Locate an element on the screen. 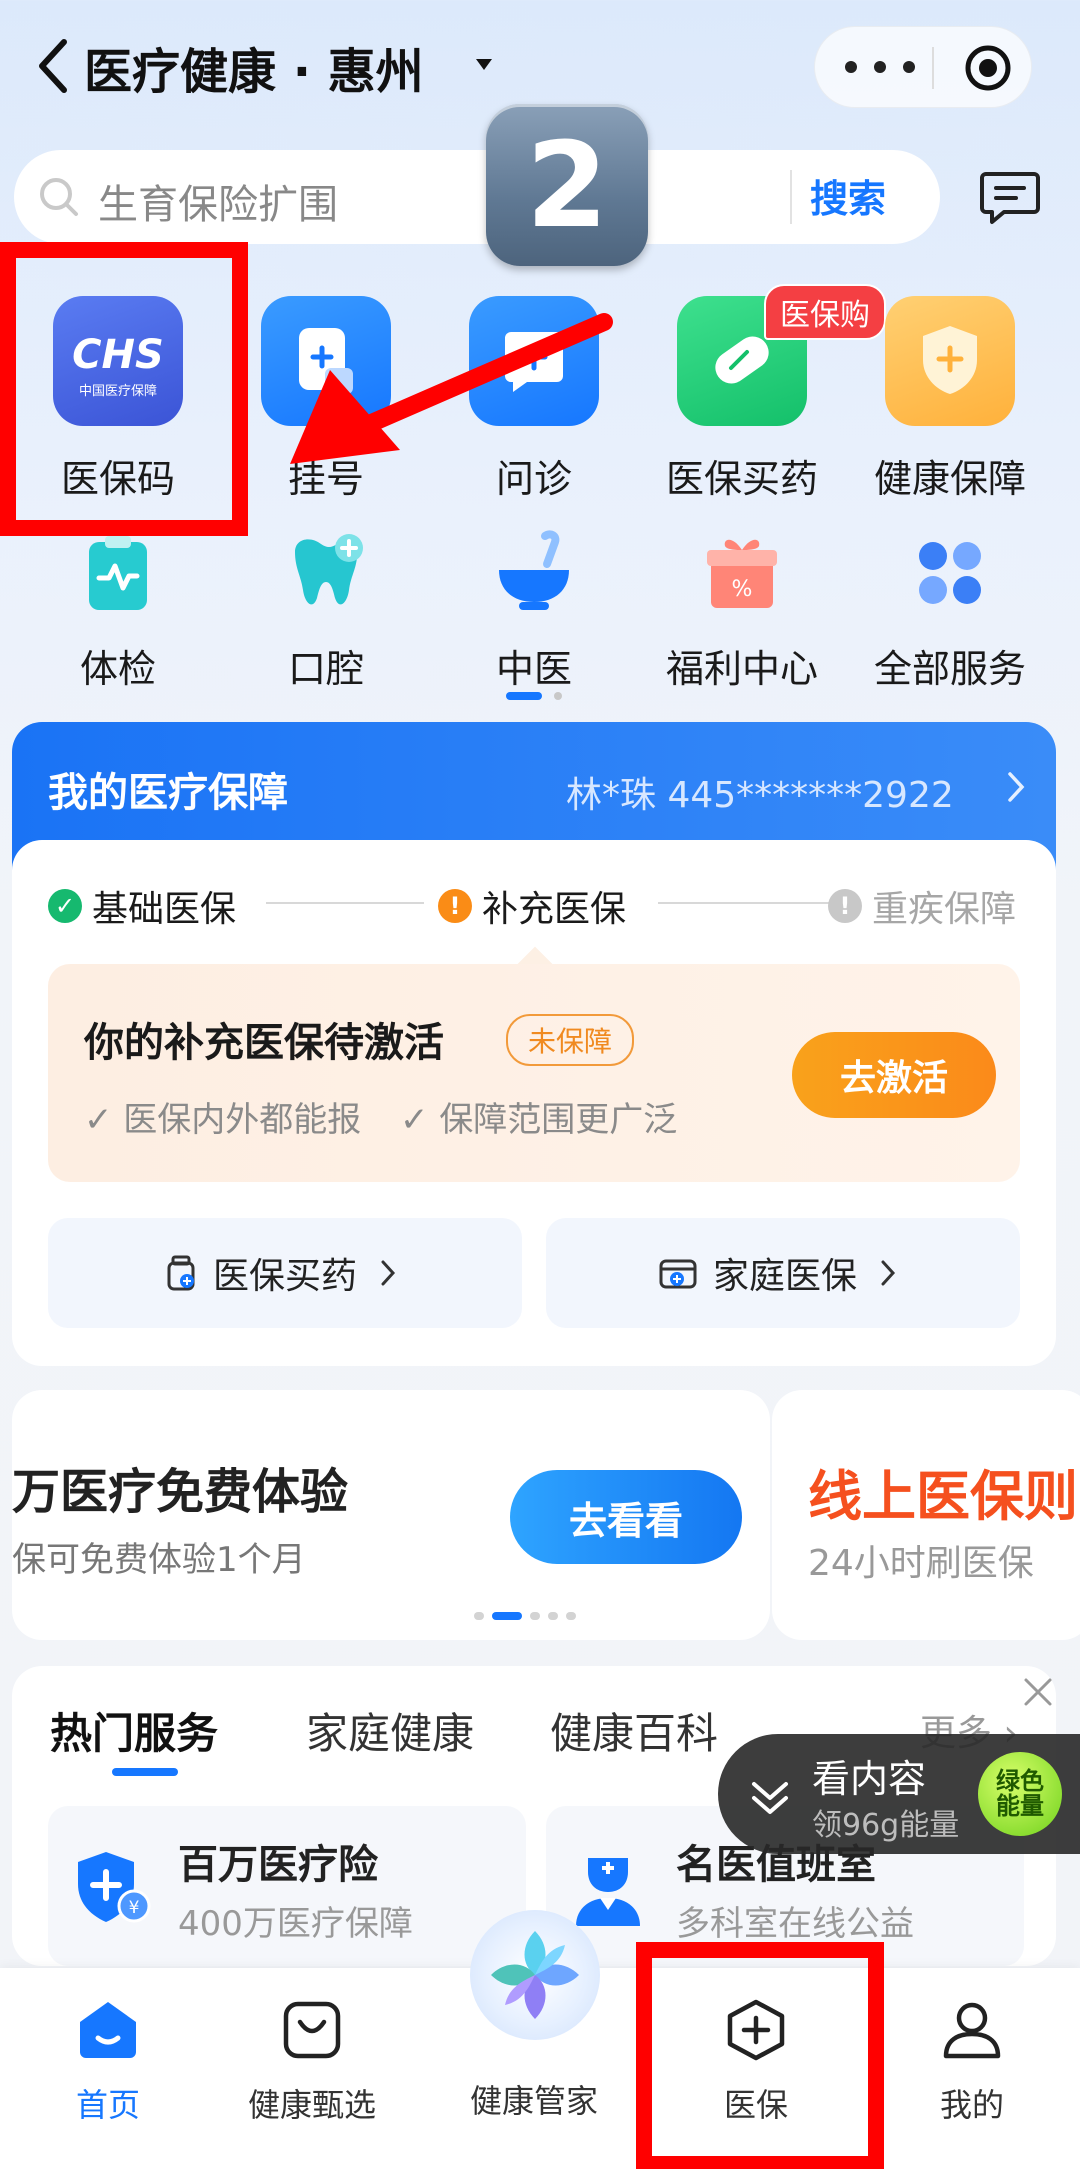  search-bar: 生育保险扩围 搜索 is located at coordinates (477, 197).